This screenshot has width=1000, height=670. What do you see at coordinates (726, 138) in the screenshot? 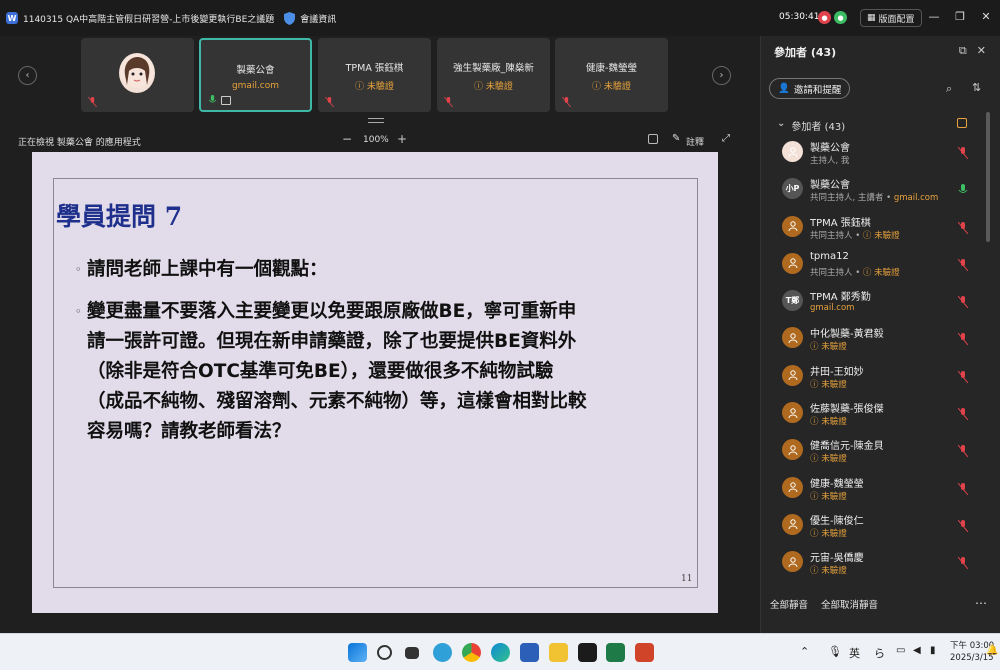
I see `expand-icon: ⤢` at bounding box center [726, 138].